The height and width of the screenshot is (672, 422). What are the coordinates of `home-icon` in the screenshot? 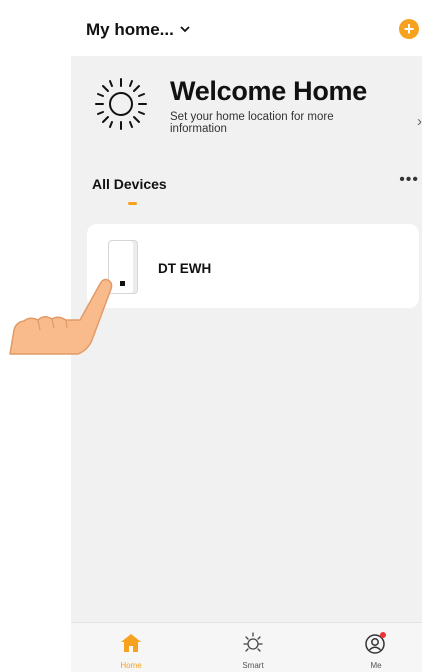 It's located at (131, 643).